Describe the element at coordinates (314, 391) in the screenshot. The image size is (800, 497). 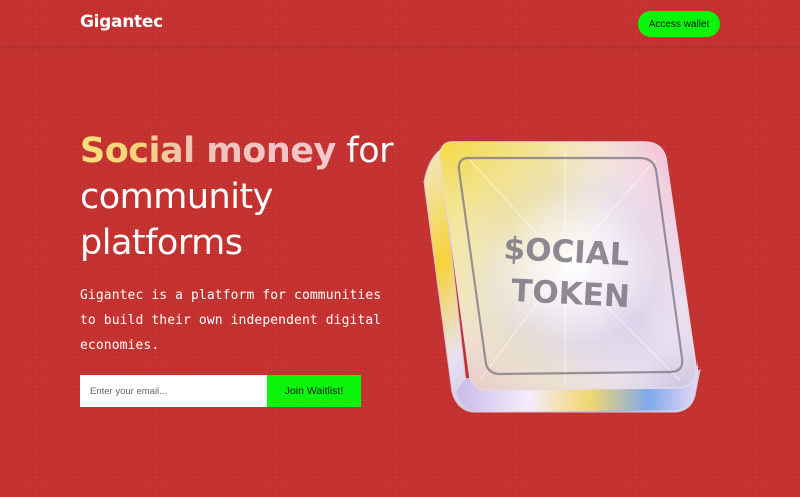
I see `join-waitlist-button: Join Waitlist!` at that location.